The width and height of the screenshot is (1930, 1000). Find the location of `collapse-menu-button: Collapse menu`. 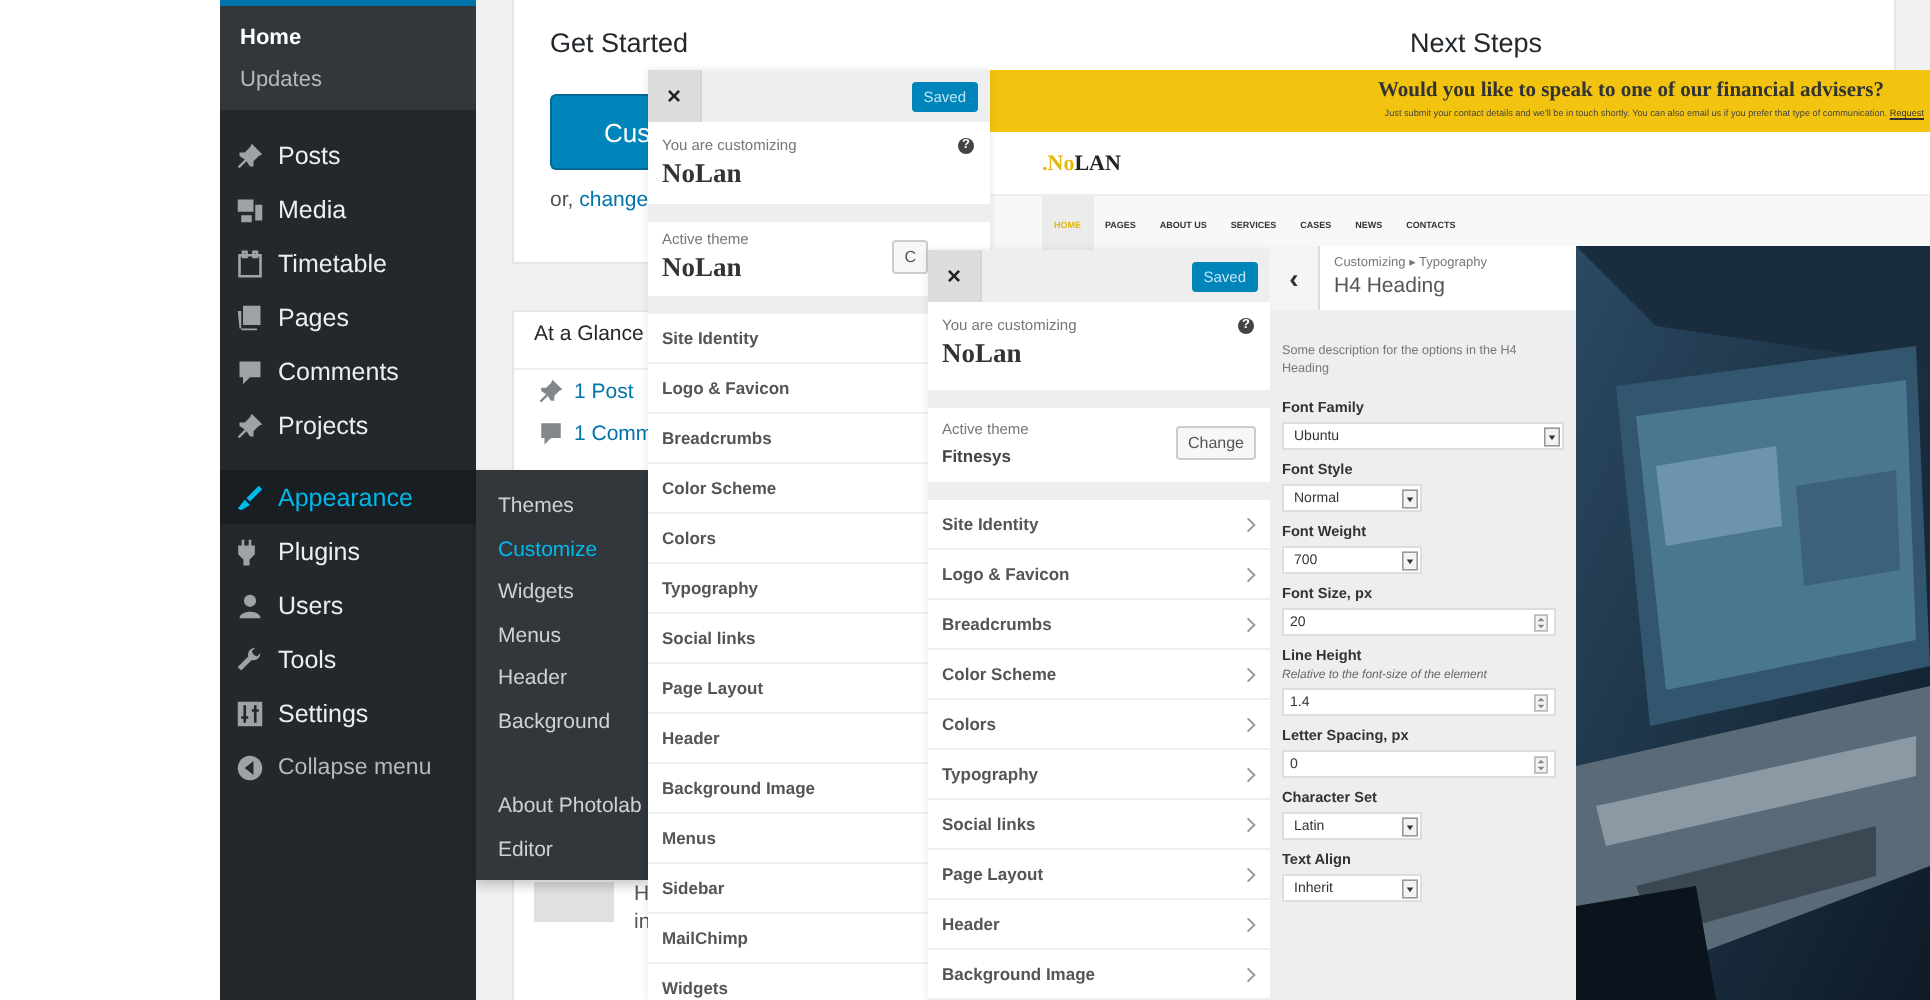

collapse-menu-button: Collapse menu is located at coordinates (348, 767).